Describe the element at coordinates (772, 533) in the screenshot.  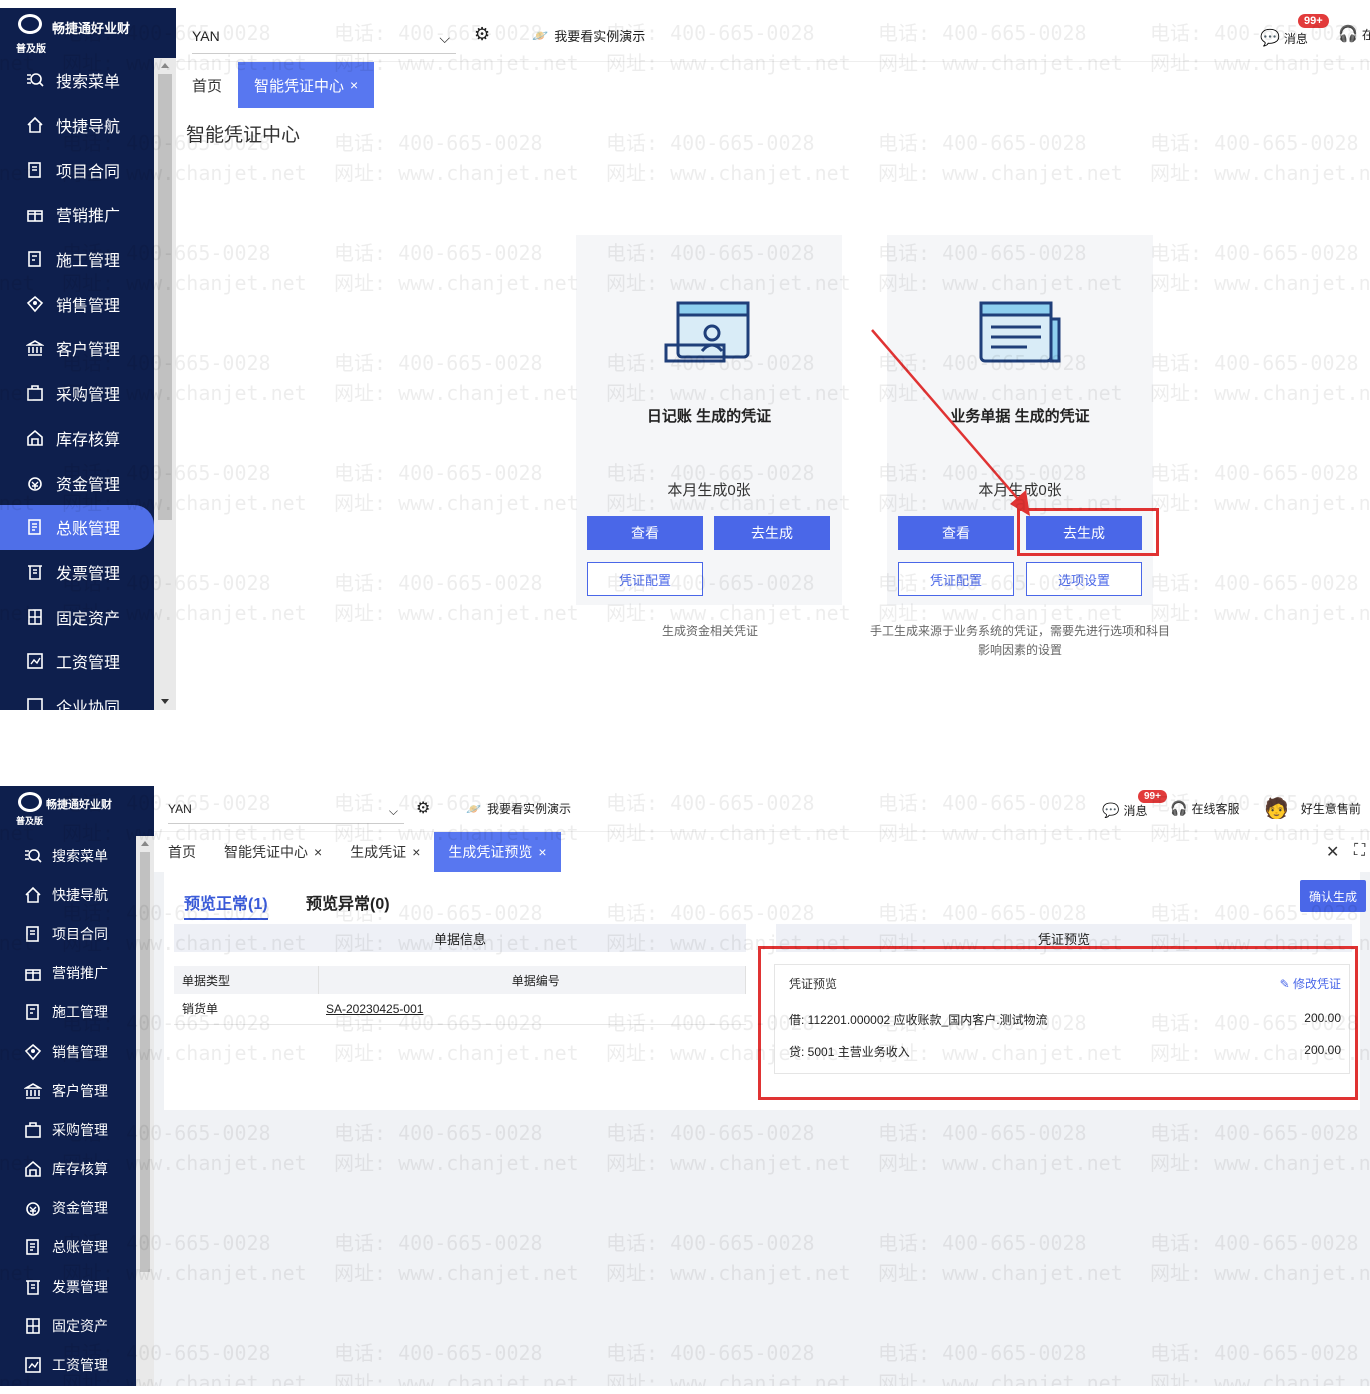
I see `generate-button: 去生成` at that location.